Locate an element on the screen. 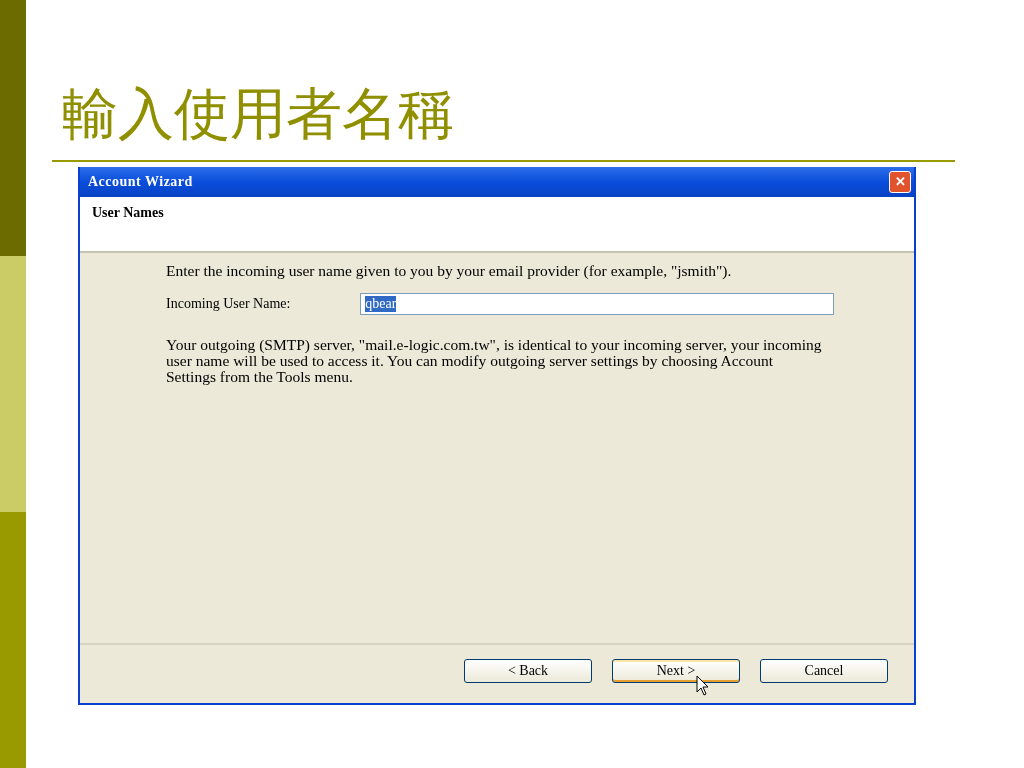  input-field: qbear is located at coordinates (597, 304).